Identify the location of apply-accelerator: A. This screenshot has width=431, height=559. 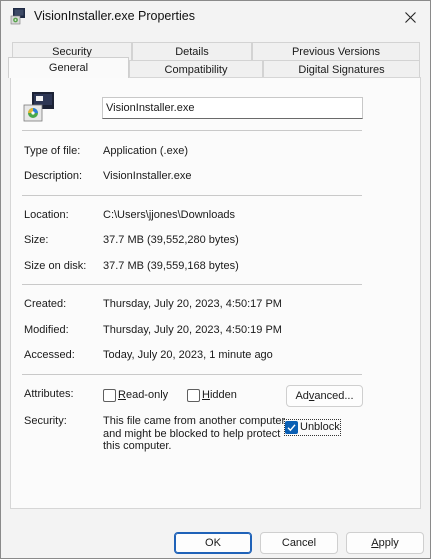
(375, 543).